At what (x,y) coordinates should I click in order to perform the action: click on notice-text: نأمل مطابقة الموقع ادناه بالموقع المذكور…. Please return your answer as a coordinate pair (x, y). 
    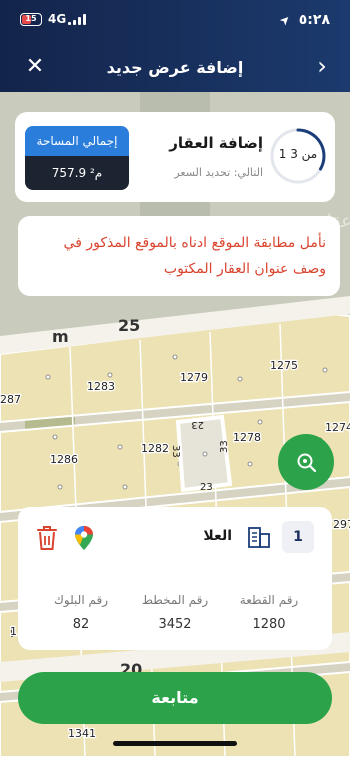
    Looking at the image, I should click on (194, 256).